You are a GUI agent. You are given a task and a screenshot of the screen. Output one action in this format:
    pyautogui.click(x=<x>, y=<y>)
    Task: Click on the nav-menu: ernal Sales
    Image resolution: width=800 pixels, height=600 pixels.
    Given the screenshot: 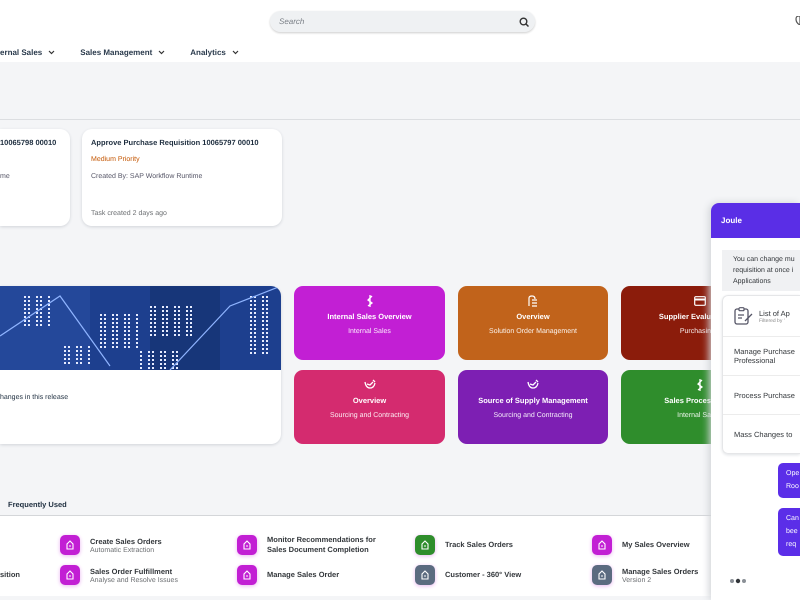 What is the action you would take?
    pyautogui.click(x=28, y=52)
    